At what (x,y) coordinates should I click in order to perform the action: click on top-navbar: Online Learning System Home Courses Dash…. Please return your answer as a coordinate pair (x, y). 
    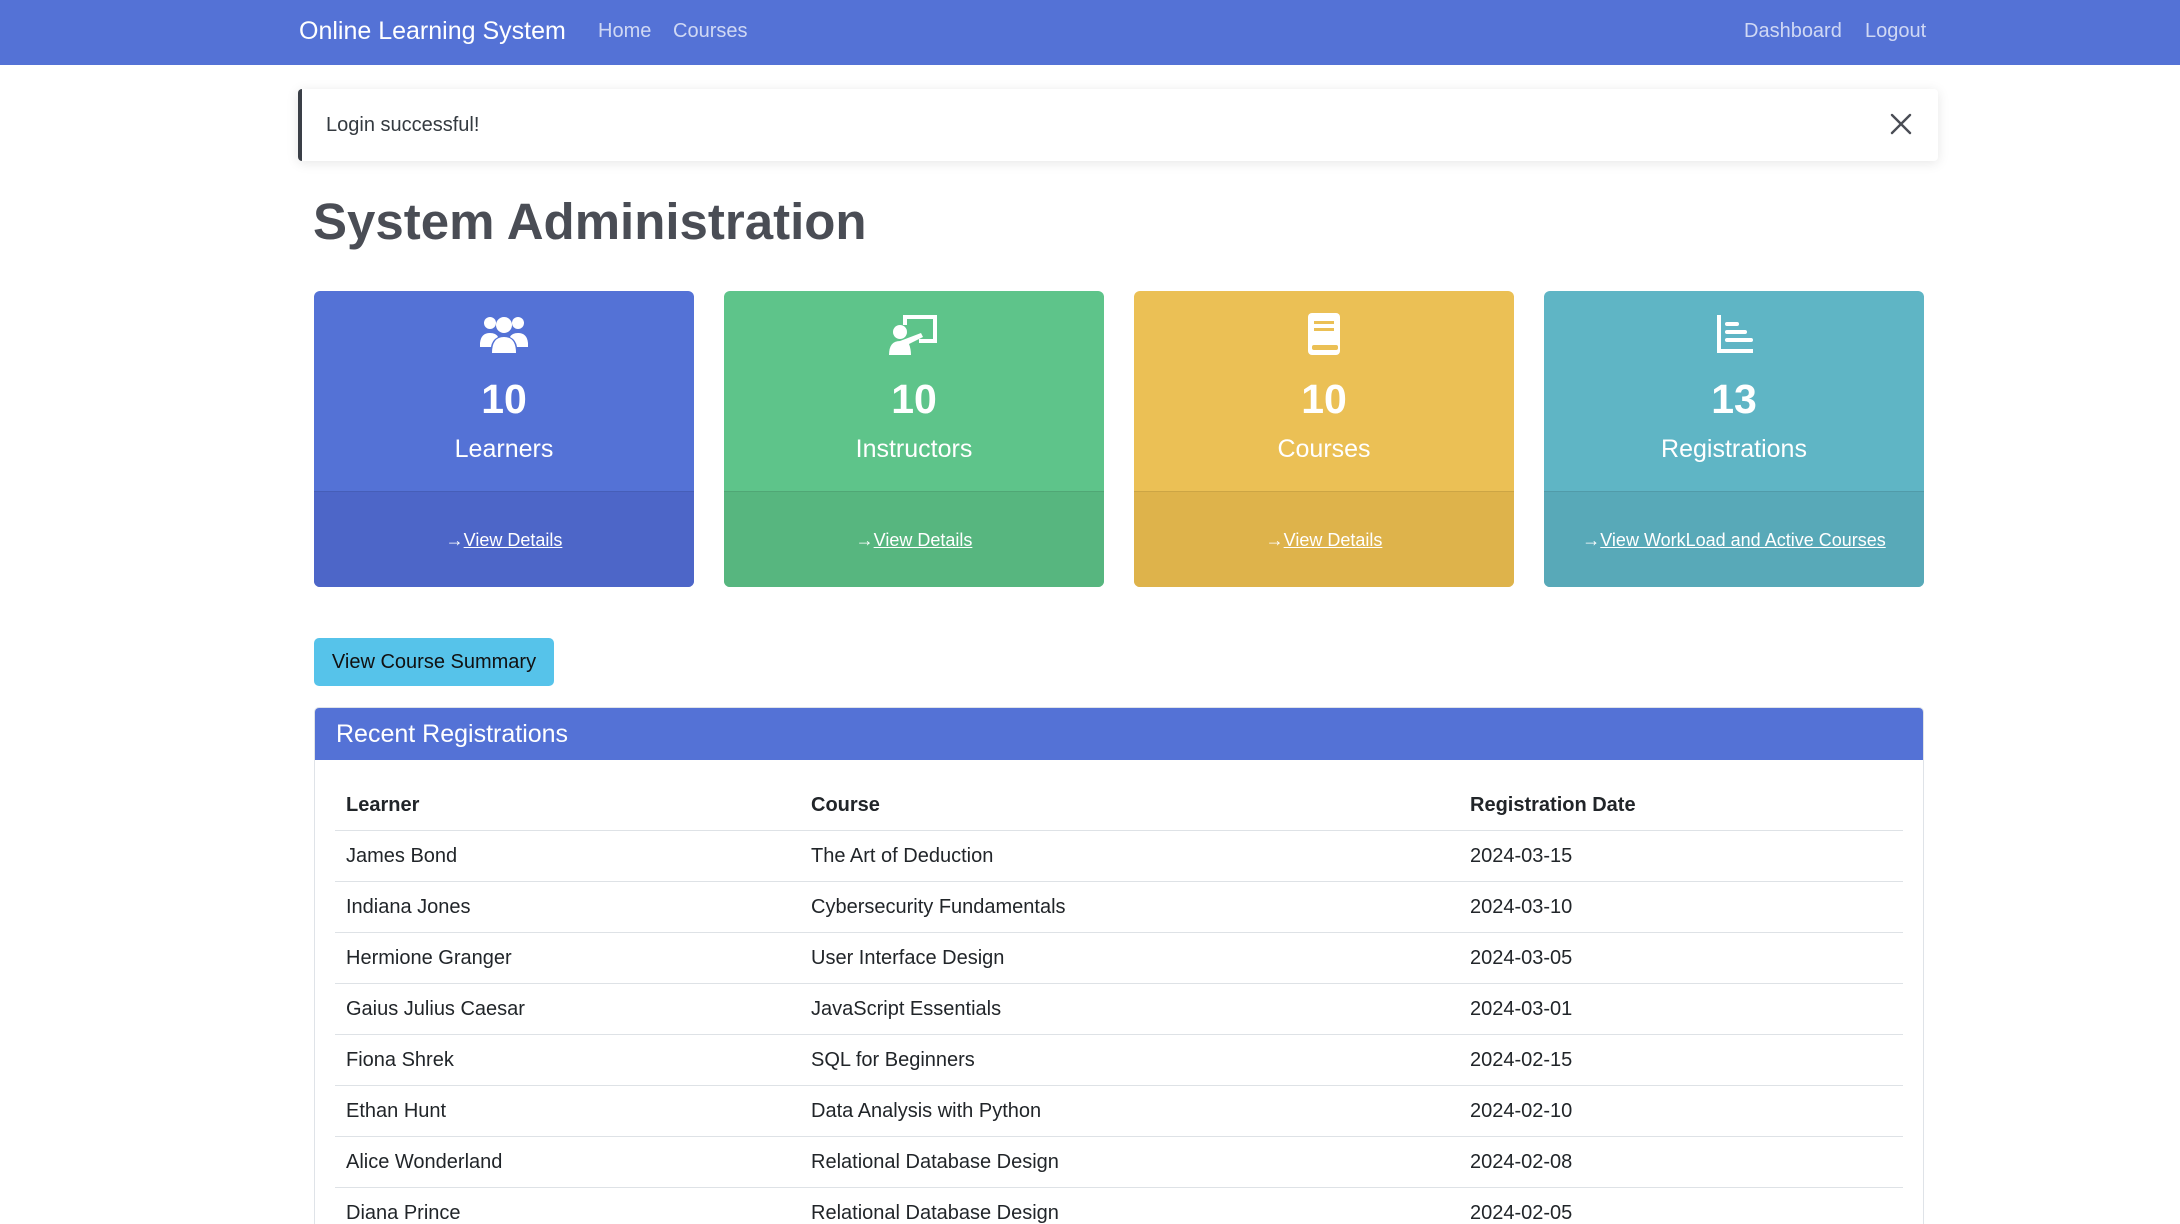
    Looking at the image, I should click on (1090, 32).